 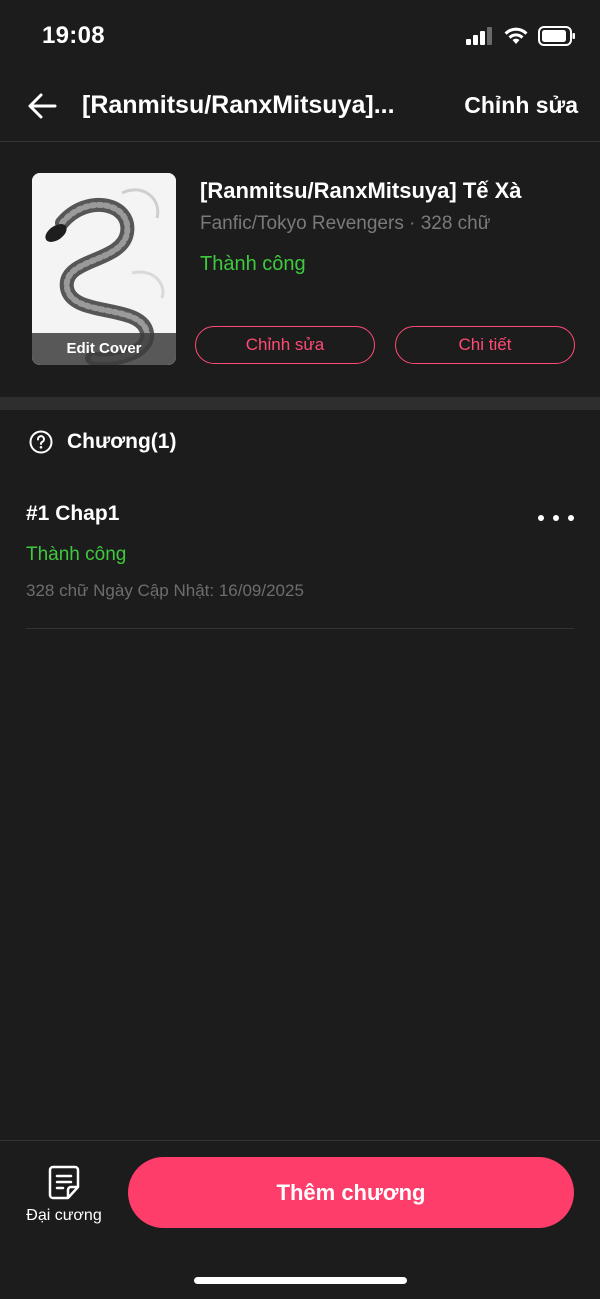 What do you see at coordinates (253, 264) in the screenshot?
I see `story-status: Thành công` at bounding box center [253, 264].